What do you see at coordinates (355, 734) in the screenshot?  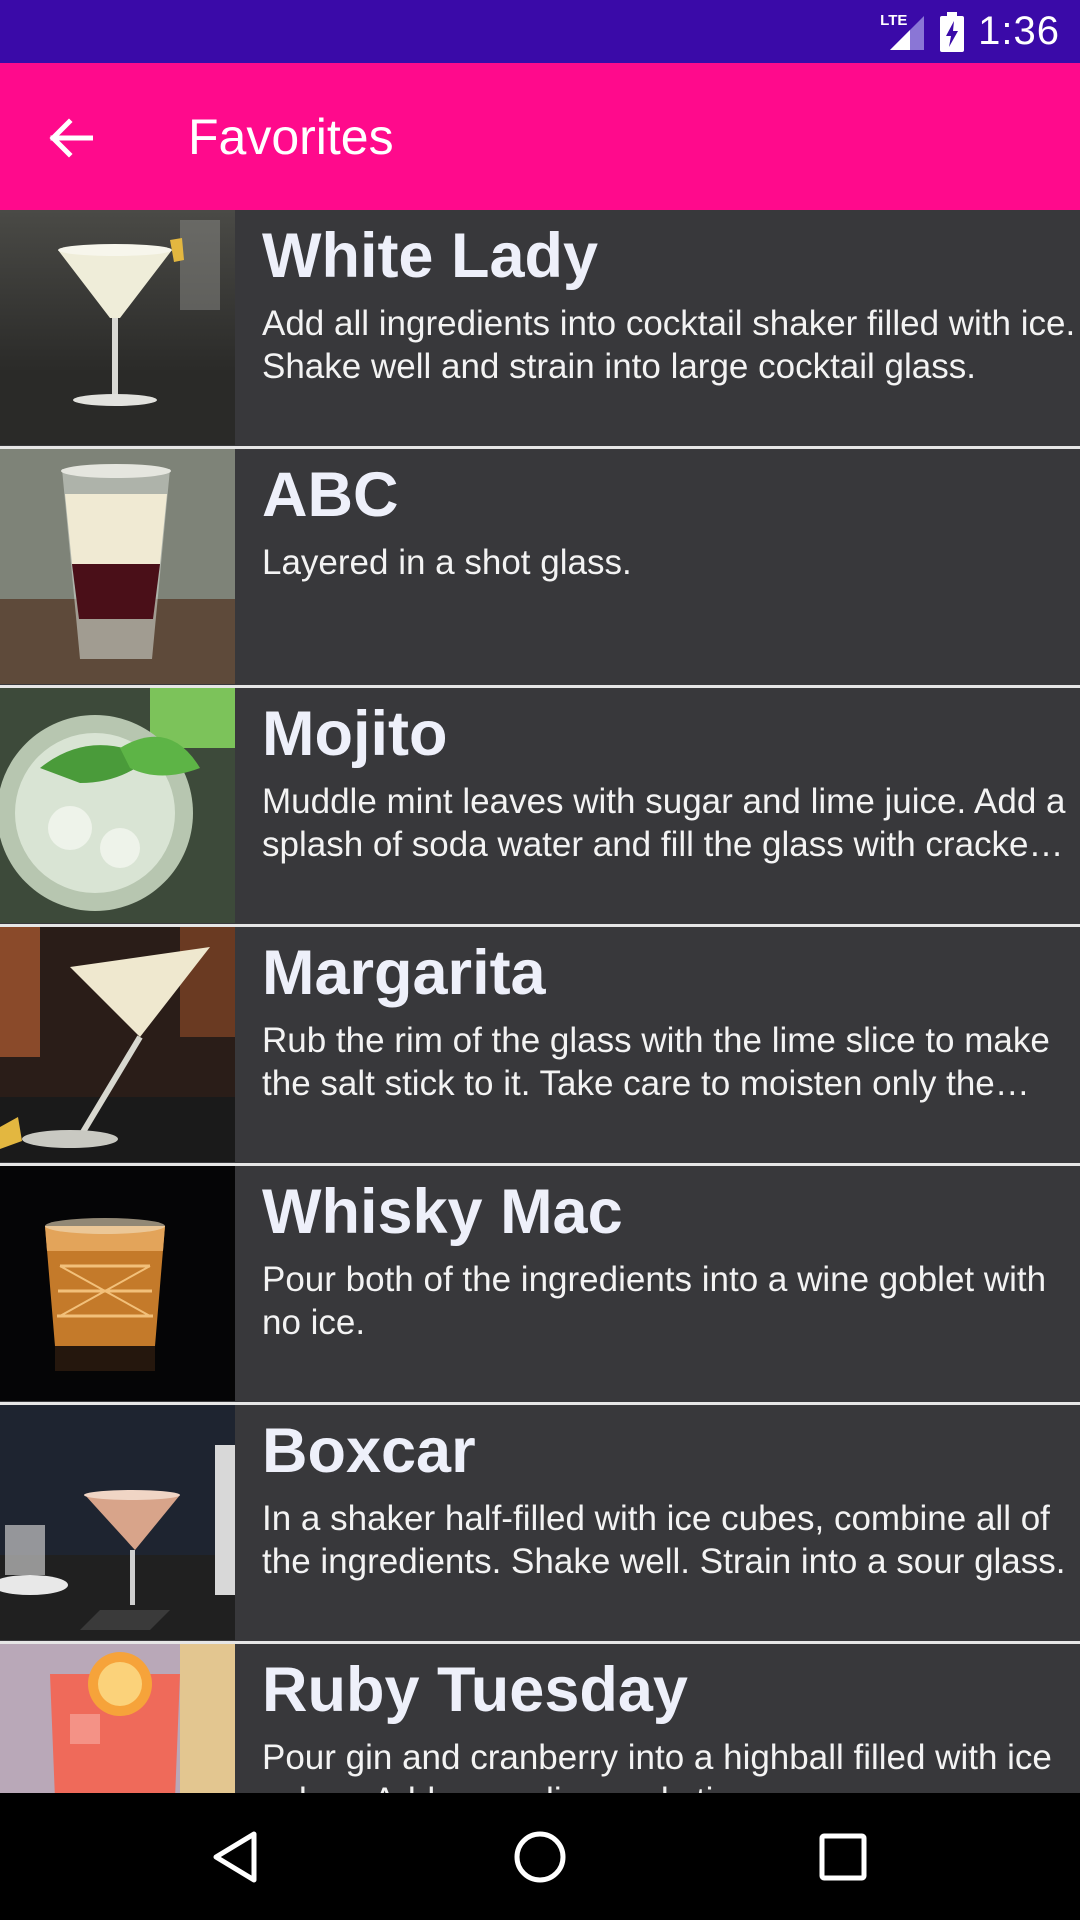 I see `cocktail-name: Mojito` at bounding box center [355, 734].